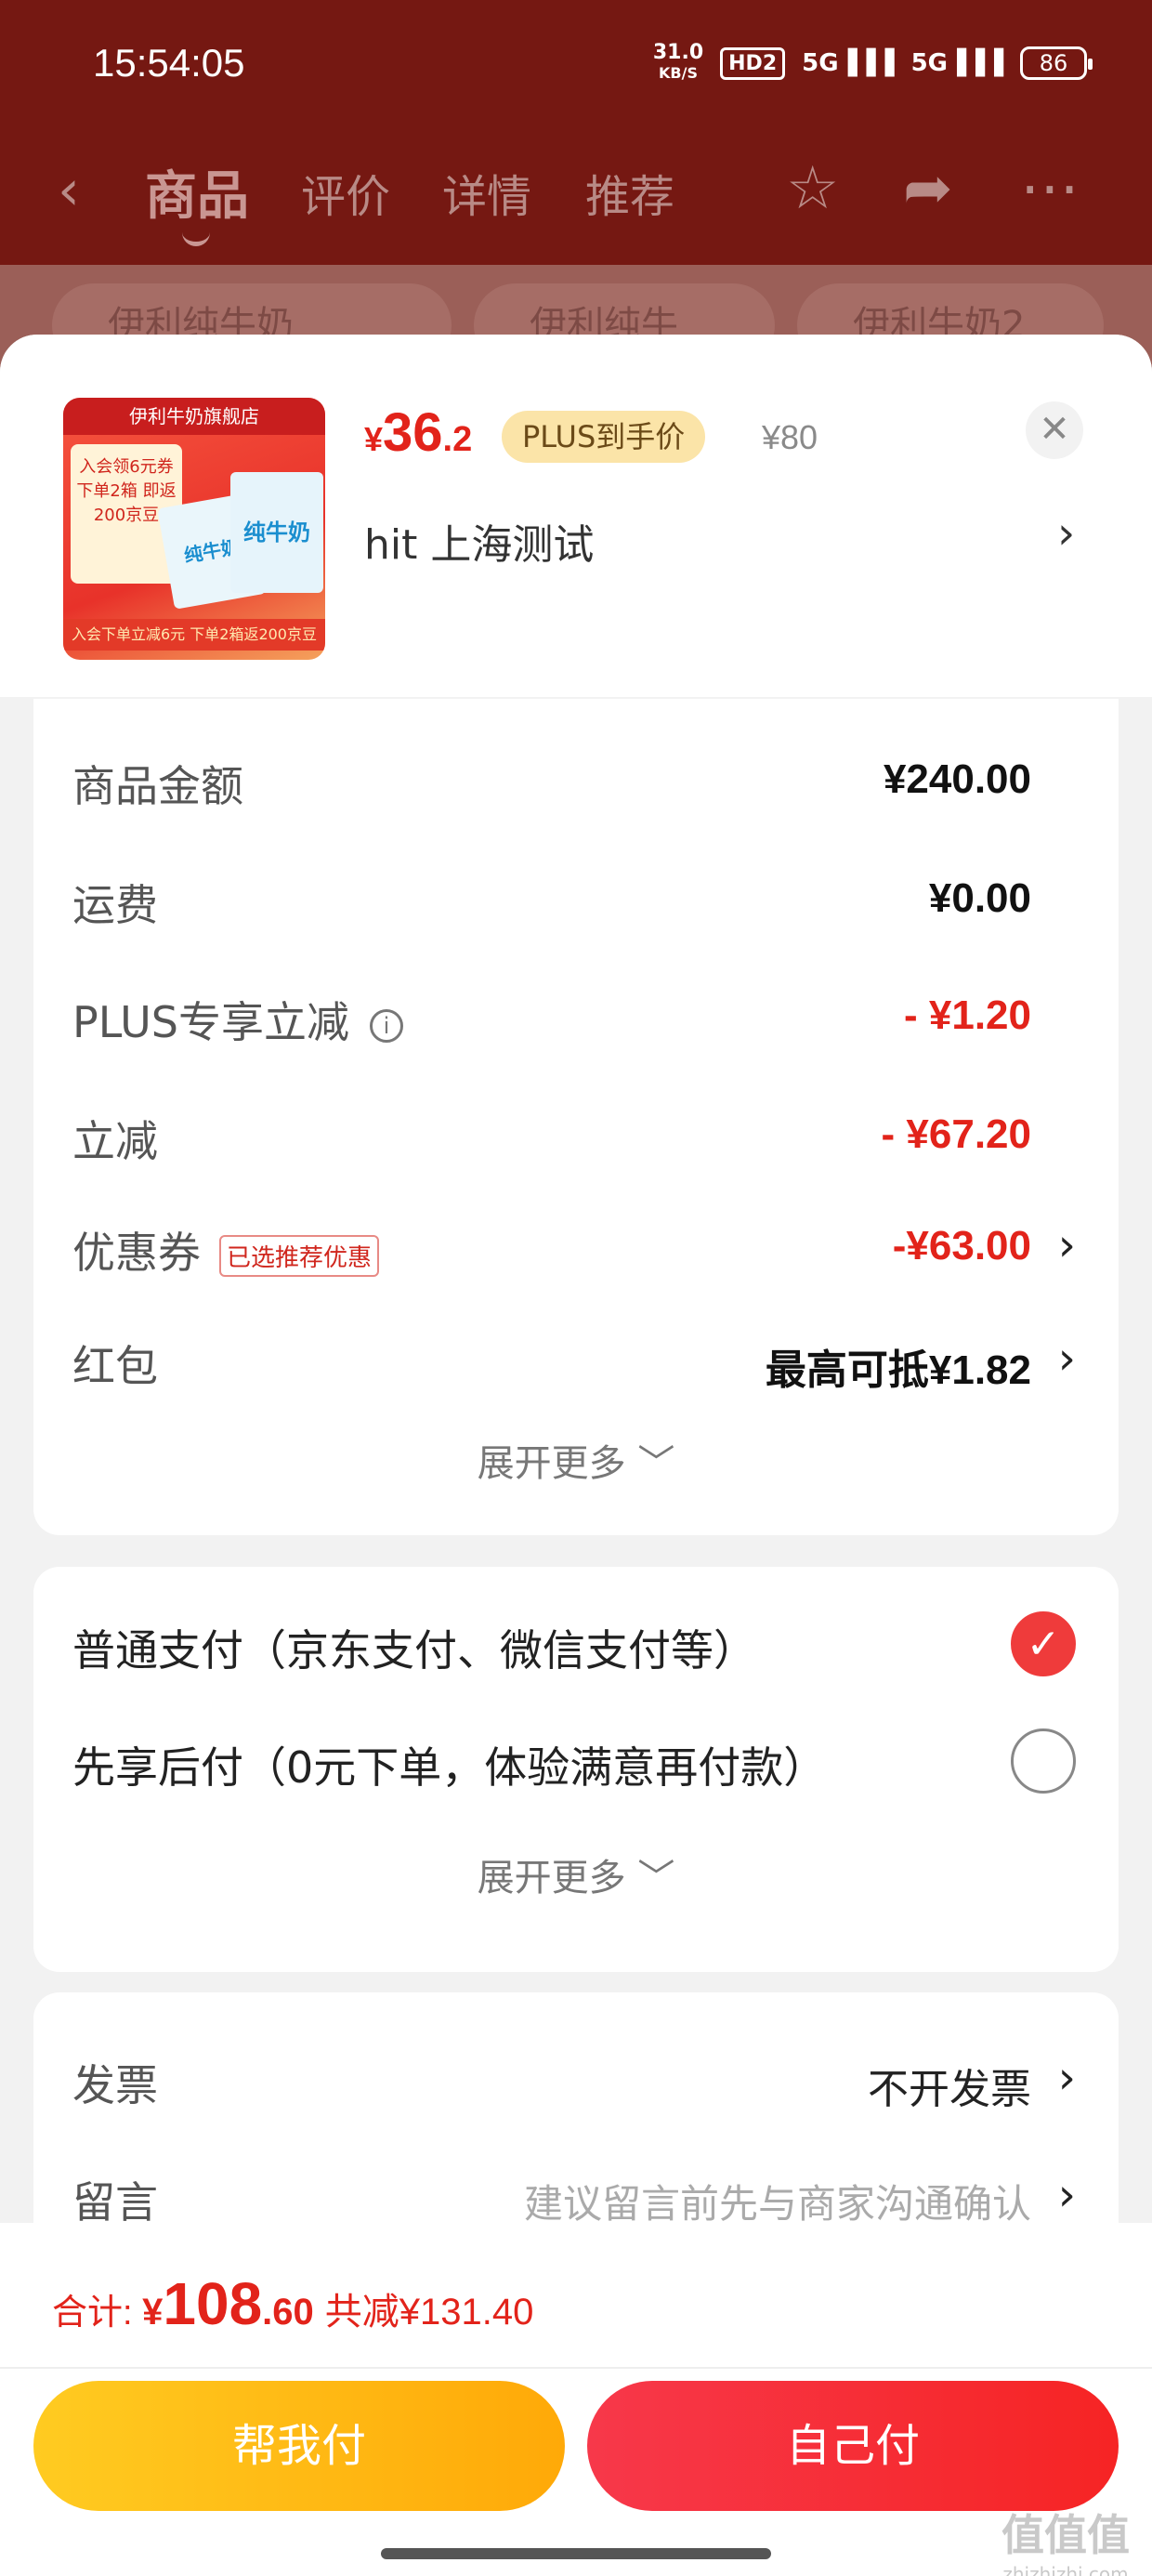  I want to click on invoice-label: 发票, so click(115, 2085).